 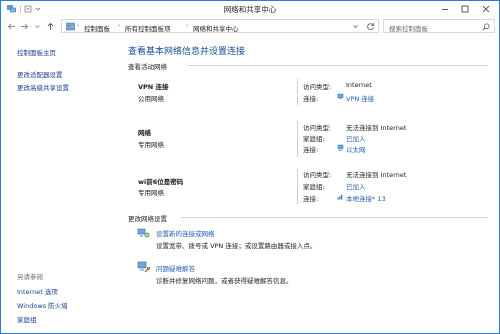 What do you see at coordinates (97, 28) in the screenshot?
I see `breadcrumb-control-panel: 控制面板` at bounding box center [97, 28].